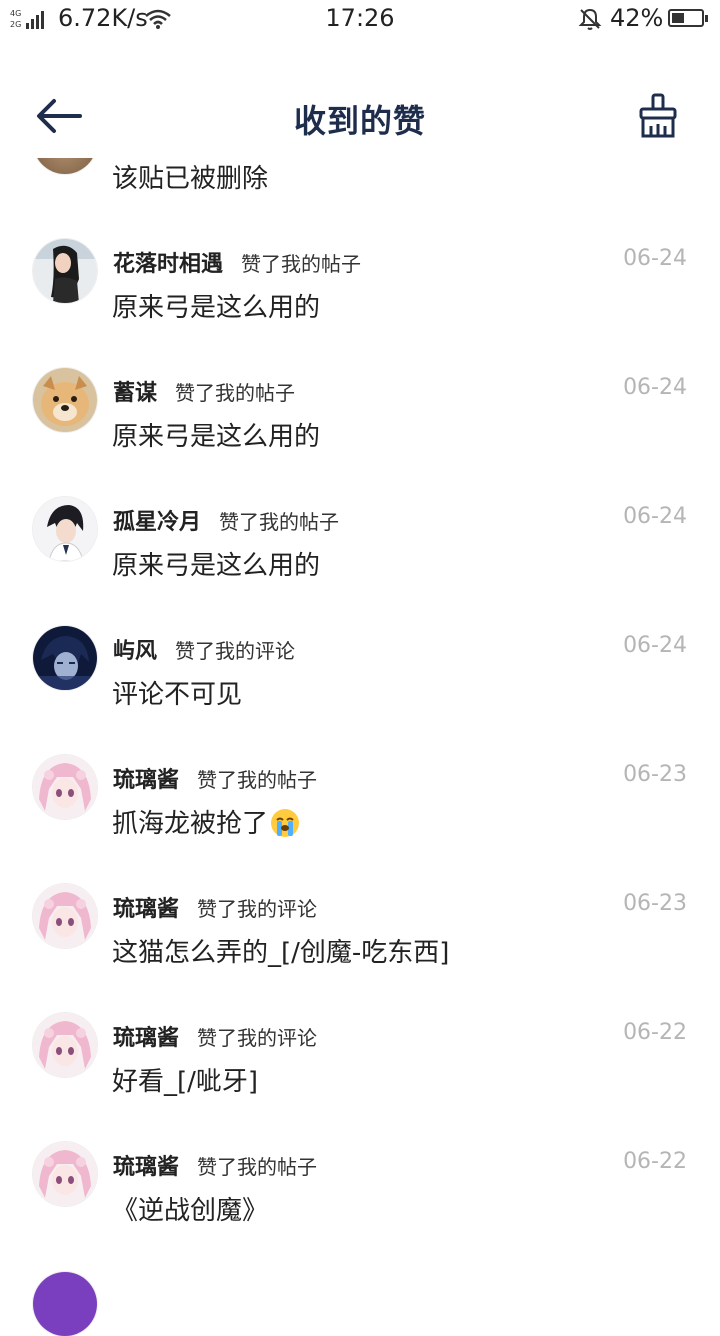  Describe the element at coordinates (360, 1196) in the screenshot. I see `list-item: 琉璃酱 赞了我的帖子 06-22 《逆战创魔》` at that location.